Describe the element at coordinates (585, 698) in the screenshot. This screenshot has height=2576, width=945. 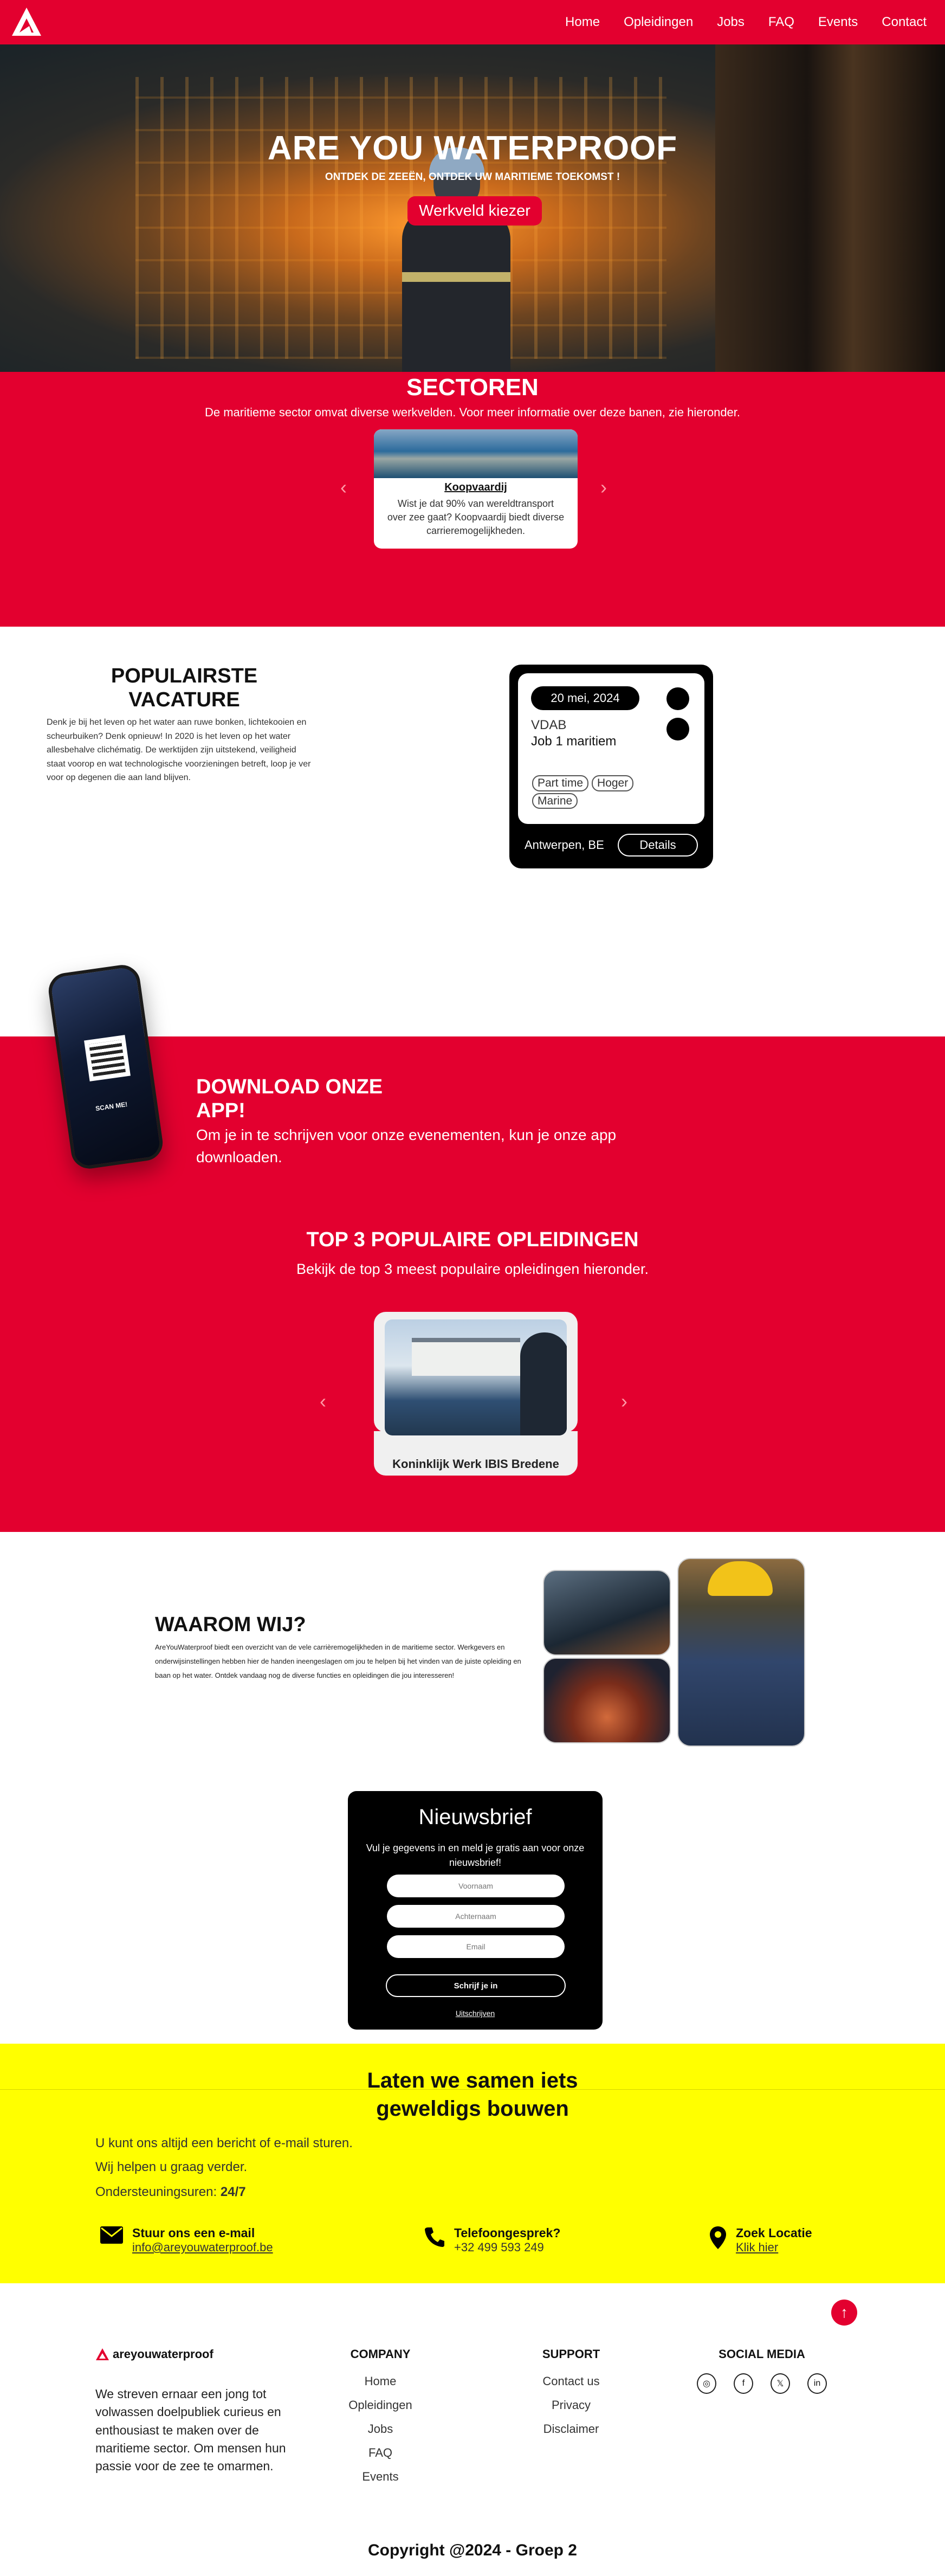
I see `job-date: 20 mei, 2024` at that location.